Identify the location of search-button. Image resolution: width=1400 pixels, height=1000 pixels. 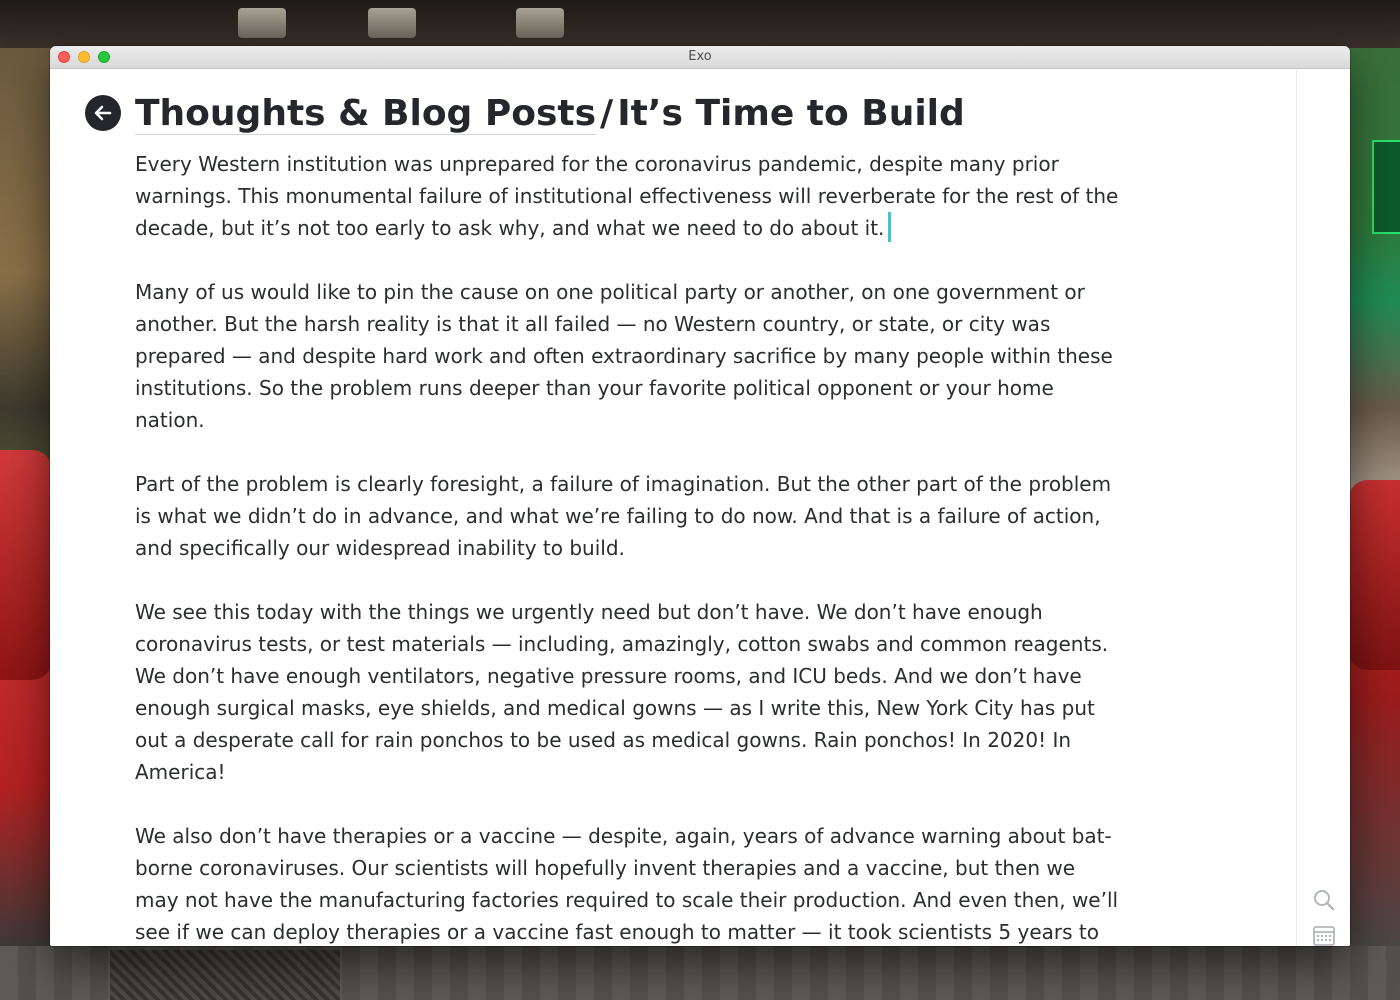
(1324, 900).